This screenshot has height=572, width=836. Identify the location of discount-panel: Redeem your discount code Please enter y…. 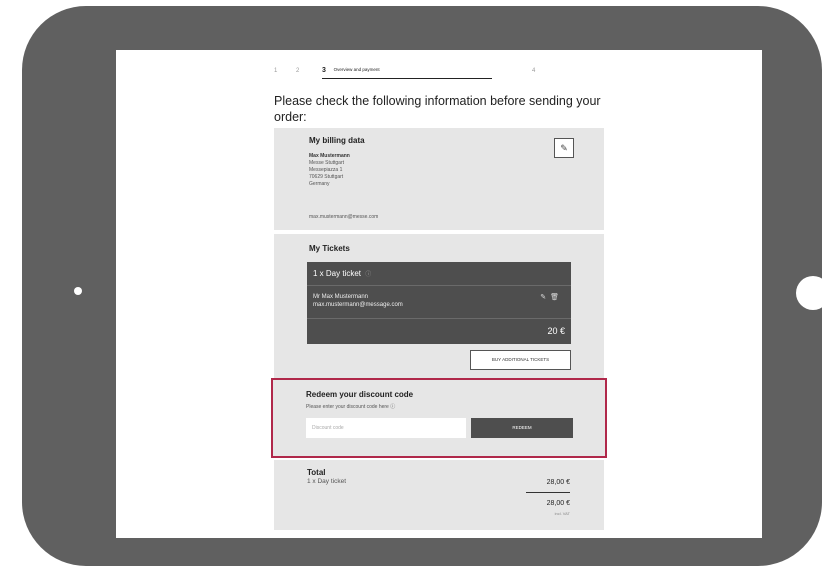
(439, 418).